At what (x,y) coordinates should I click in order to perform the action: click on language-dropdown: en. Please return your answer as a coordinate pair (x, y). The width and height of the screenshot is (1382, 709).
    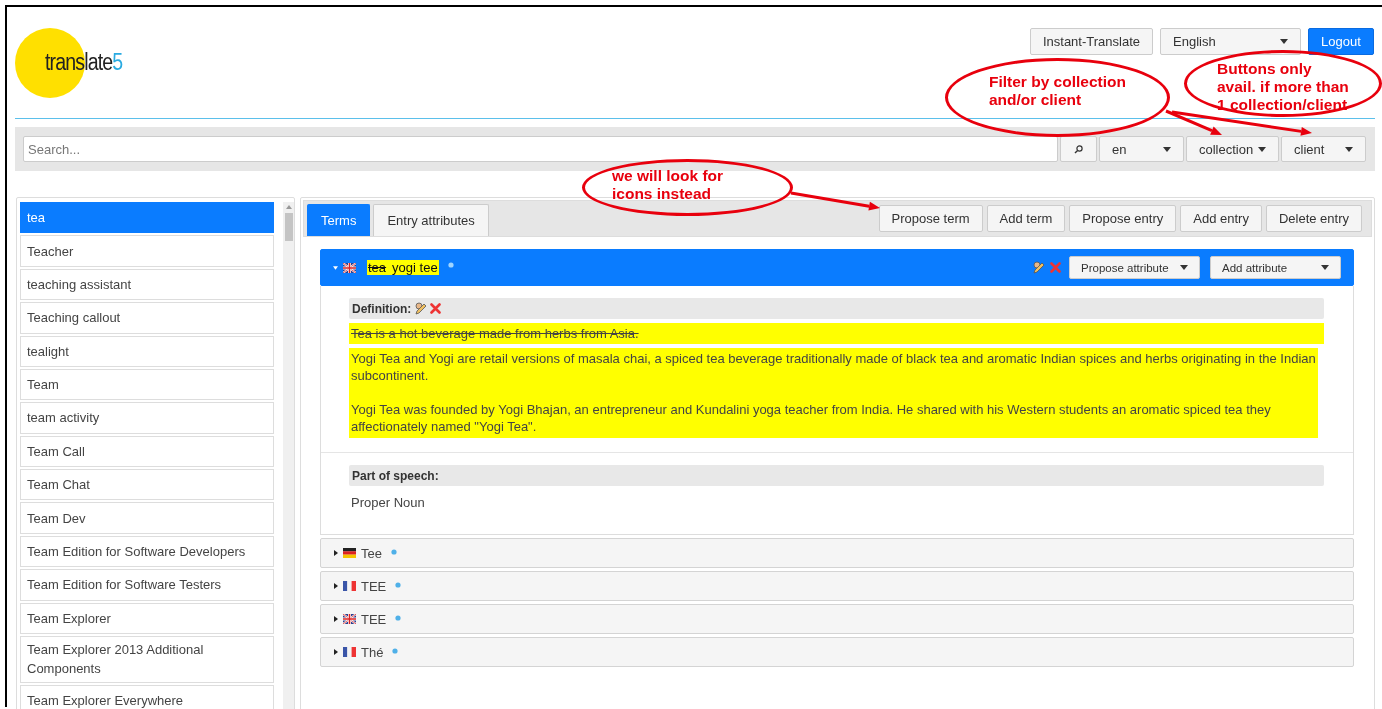
    Looking at the image, I should click on (1141, 149).